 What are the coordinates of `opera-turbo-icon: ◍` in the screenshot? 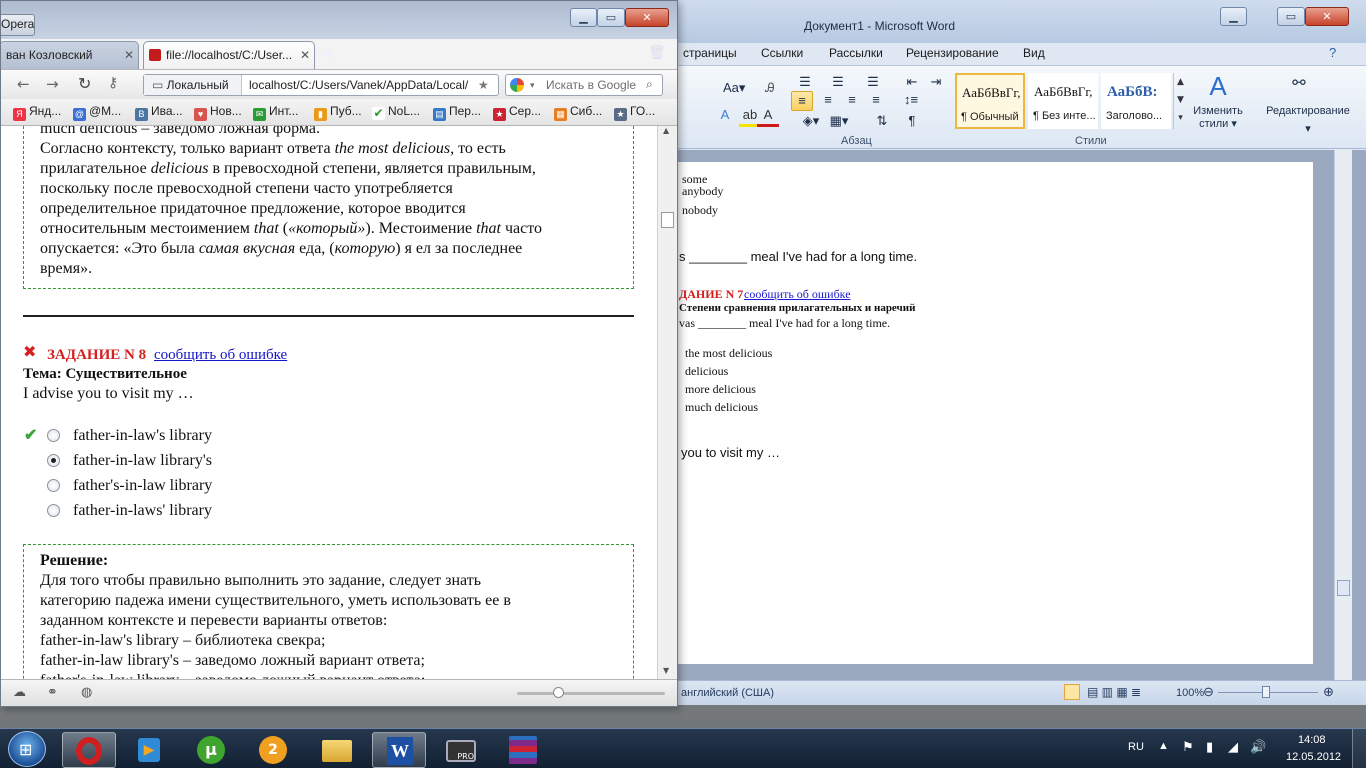 It's located at (86, 692).